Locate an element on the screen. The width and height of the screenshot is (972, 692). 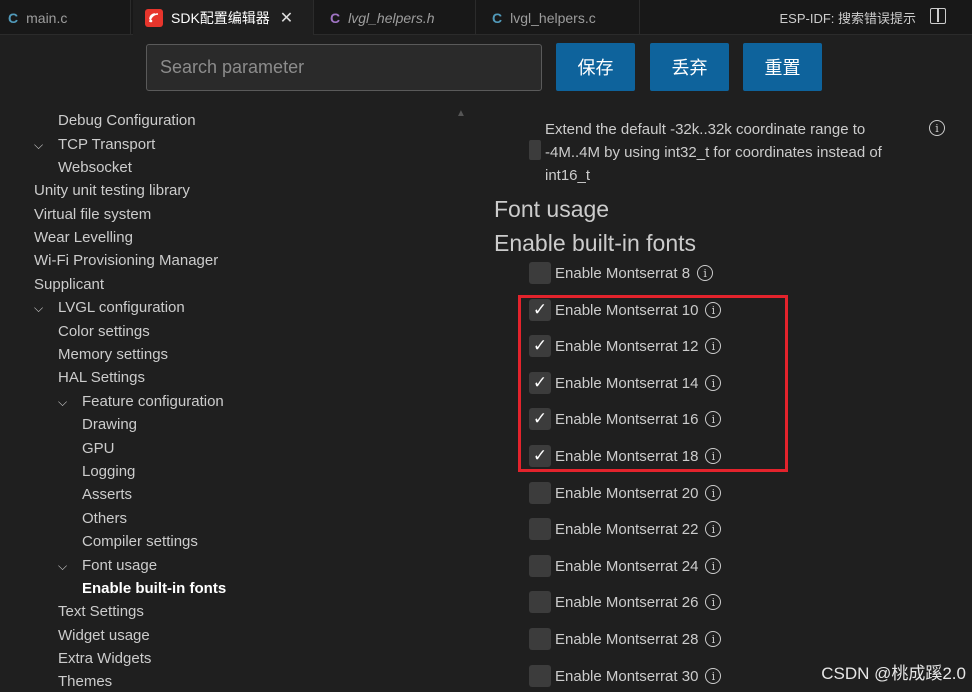
discard-button: 丢弃 is located at coordinates (689, 67).